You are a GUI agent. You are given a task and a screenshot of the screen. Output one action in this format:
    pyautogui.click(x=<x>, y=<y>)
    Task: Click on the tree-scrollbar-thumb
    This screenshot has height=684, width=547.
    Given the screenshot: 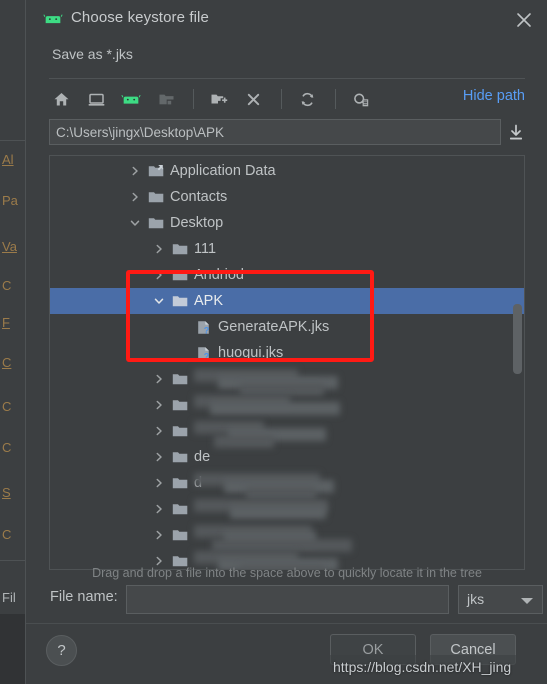 What is the action you would take?
    pyautogui.click(x=517, y=339)
    